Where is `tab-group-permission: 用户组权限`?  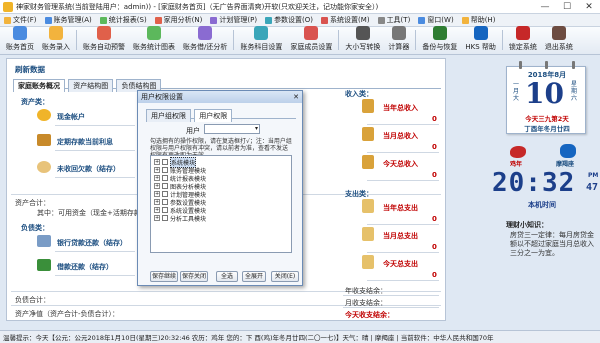 tab-group-permission: 用户组权限 is located at coordinates (168, 115).